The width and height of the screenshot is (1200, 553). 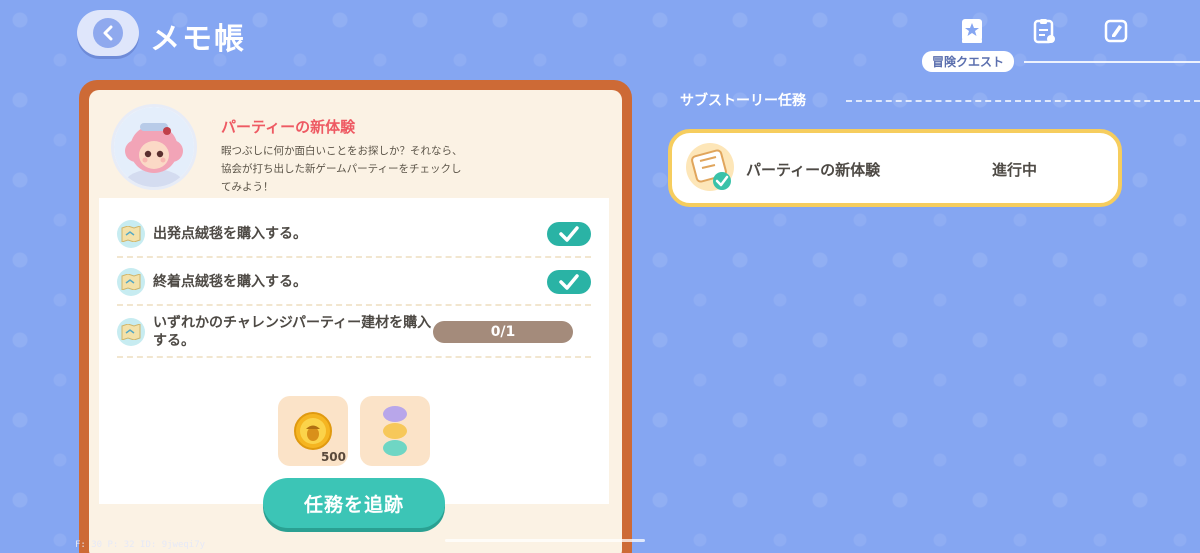 I want to click on task-text: 出発点絨毯を購入する。, so click(x=230, y=234).